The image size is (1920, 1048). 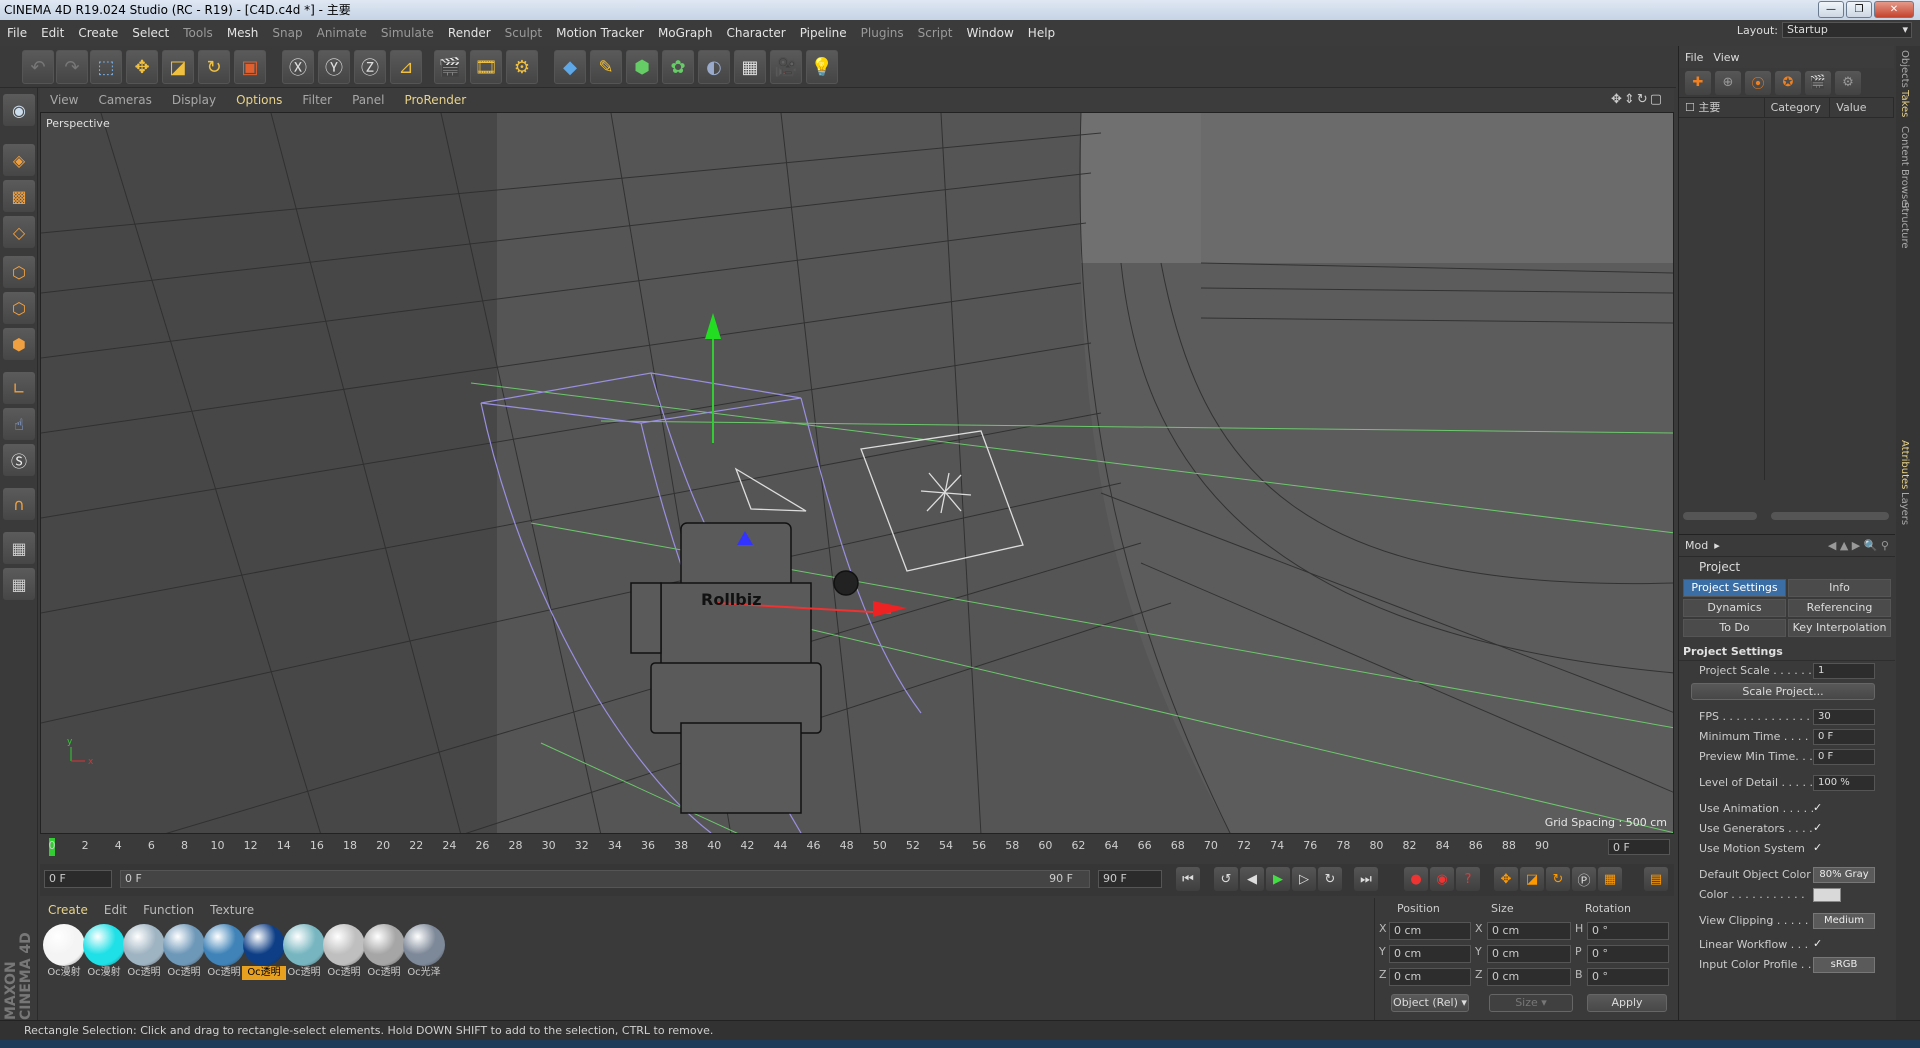 I want to click on make-editable-icon: ◉, so click(x=19, y=110).